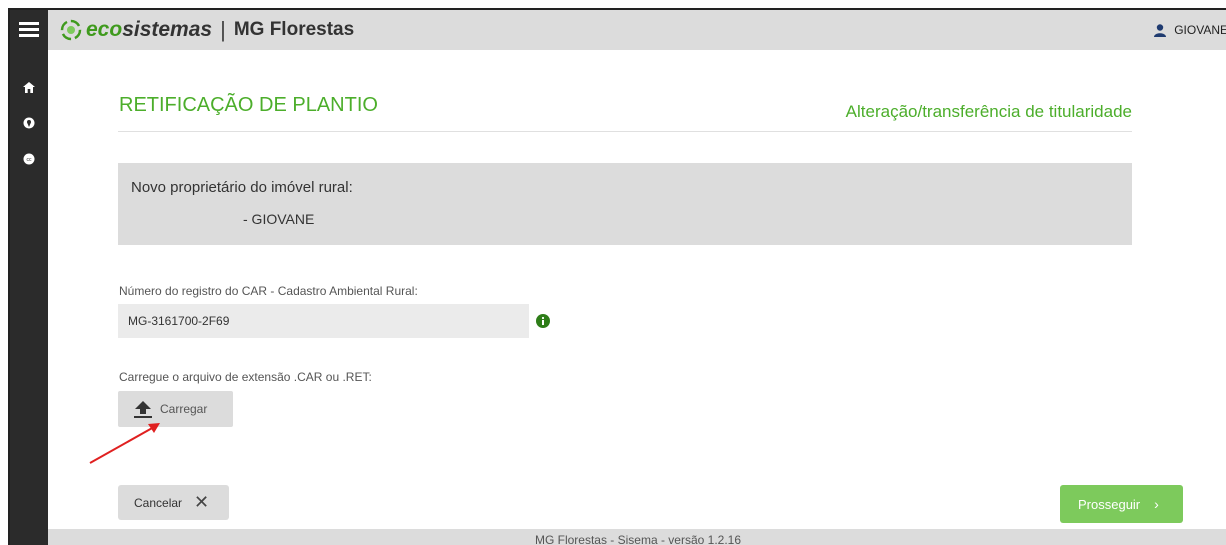  Describe the element at coordinates (1200, 30) in the screenshot. I see `user-name: GIOVANE` at that location.